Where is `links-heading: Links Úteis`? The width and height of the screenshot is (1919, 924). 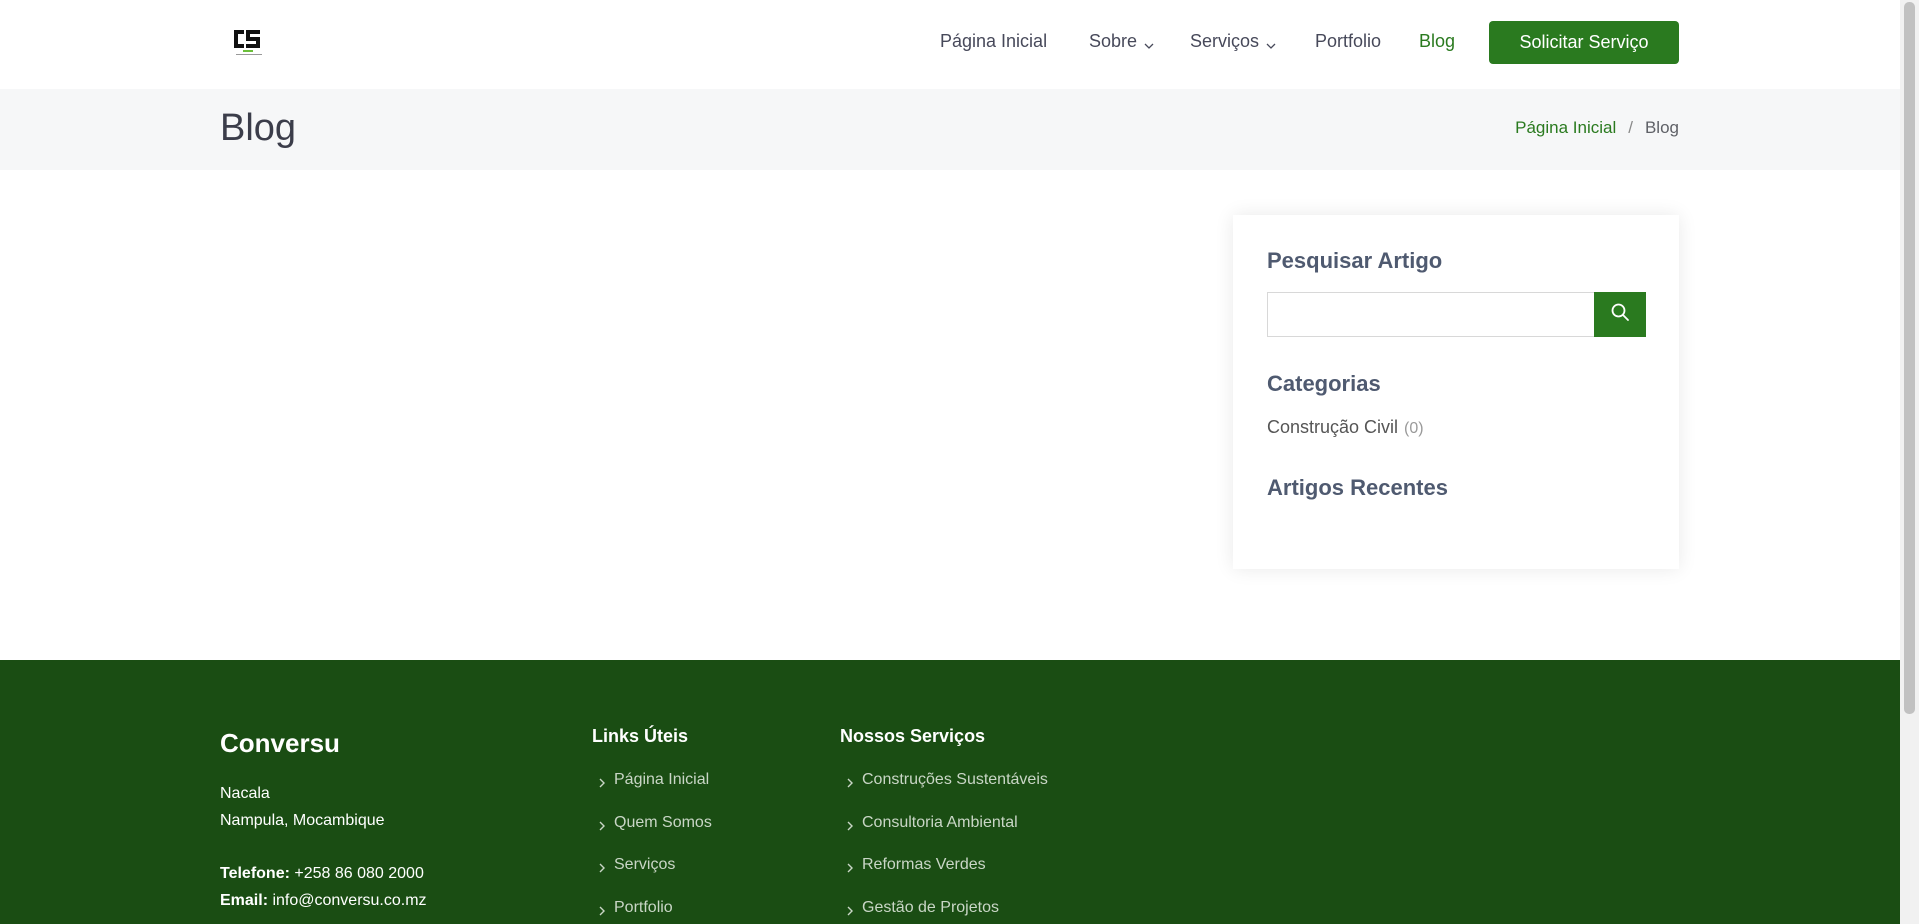
links-heading: Links Úteis is located at coordinates (640, 736).